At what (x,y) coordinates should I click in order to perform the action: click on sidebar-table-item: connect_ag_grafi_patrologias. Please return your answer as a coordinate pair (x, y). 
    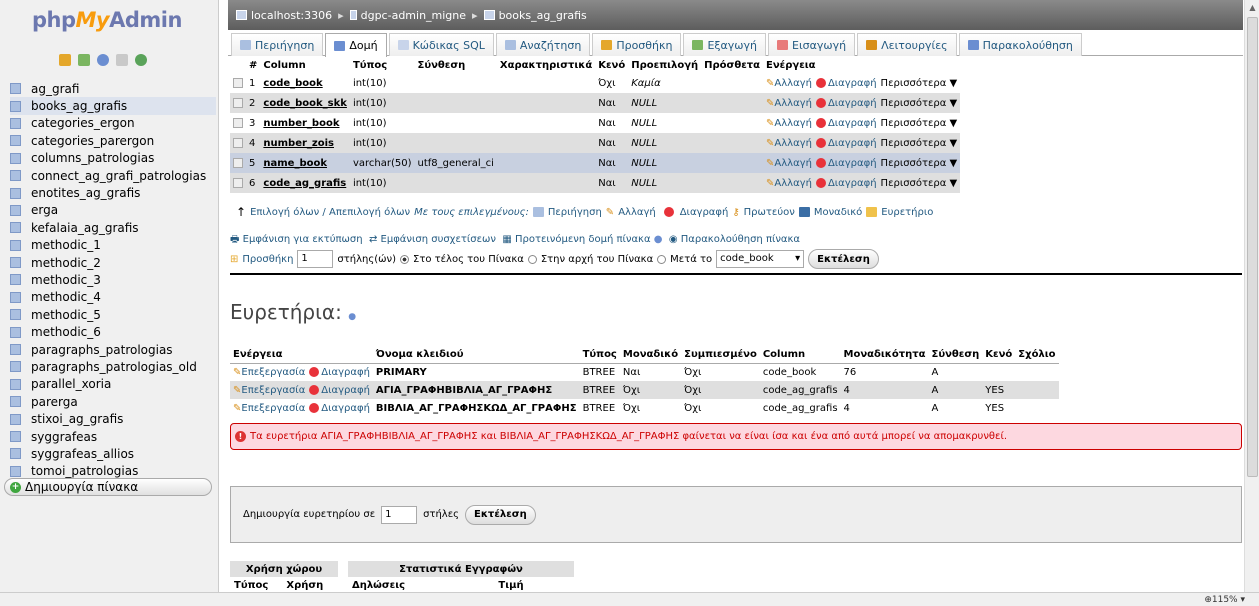
    Looking at the image, I should click on (113, 175).